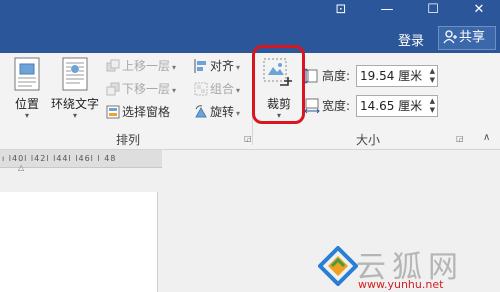 The width and height of the screenshot is (500, 292). What do you see at coordinates (391, 106) in the screenshot?
I see `width-value: 14.65 厘米` at bounding box center [391, 106].